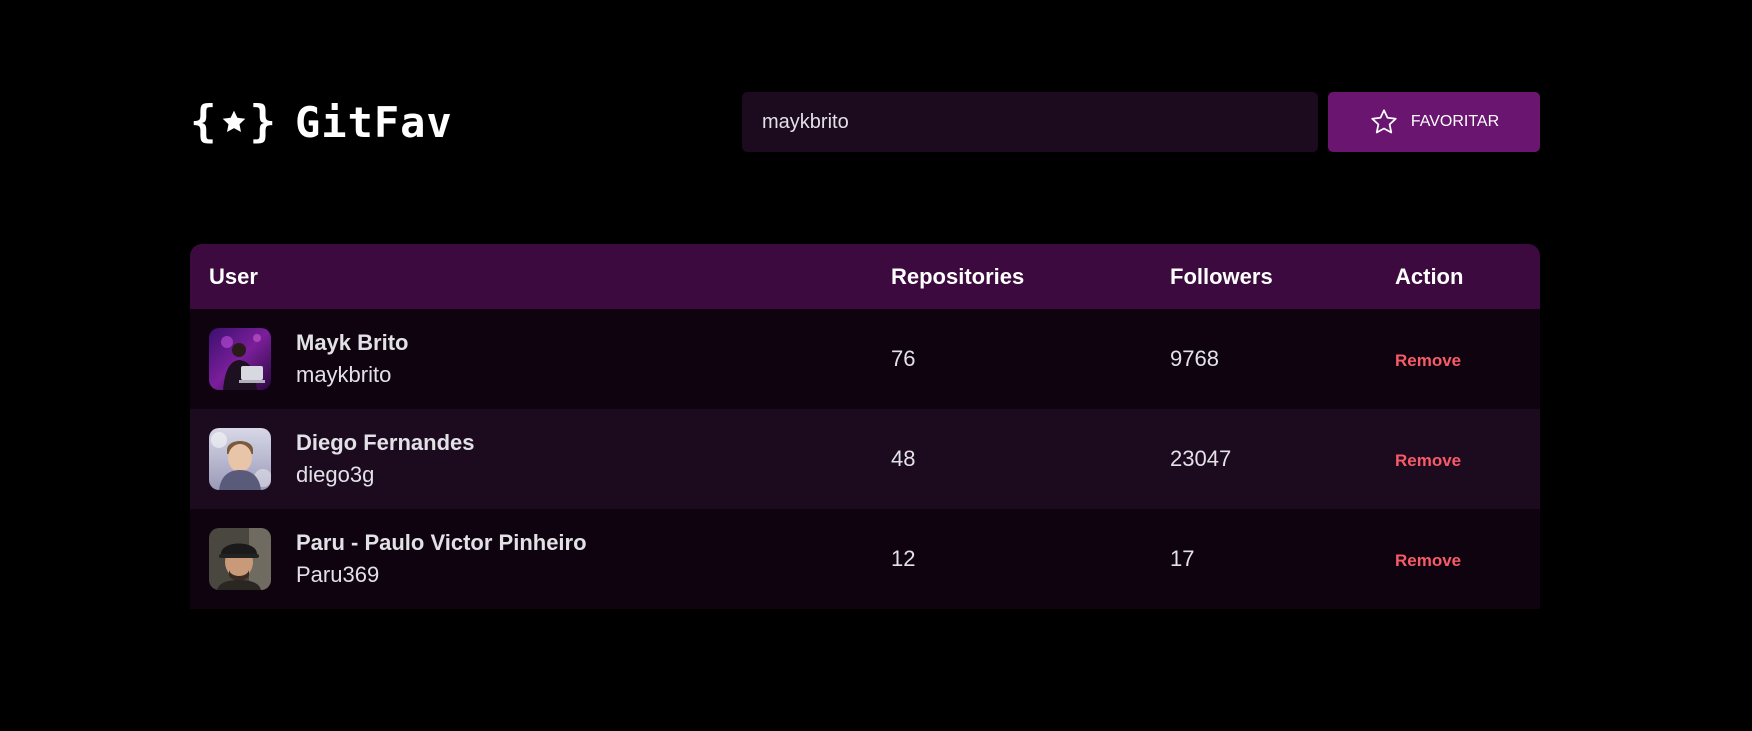 This screenshot has height=731, width=1752. Describe the element at coordinates (374, 122) in the screenshot. I see `logo-text: GitFav` at that location.